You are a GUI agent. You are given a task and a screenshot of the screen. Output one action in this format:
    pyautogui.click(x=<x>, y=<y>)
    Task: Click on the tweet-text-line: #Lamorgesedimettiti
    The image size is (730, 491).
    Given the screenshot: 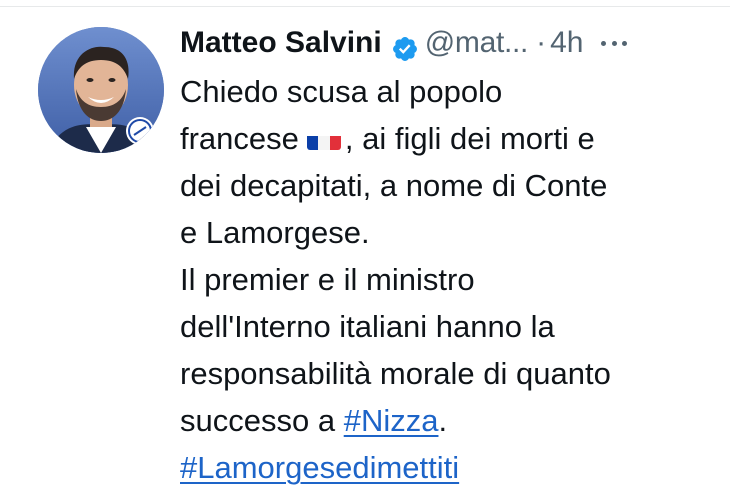 What is the action you would take?
    pyautogui.click(x=445, y=467)
    